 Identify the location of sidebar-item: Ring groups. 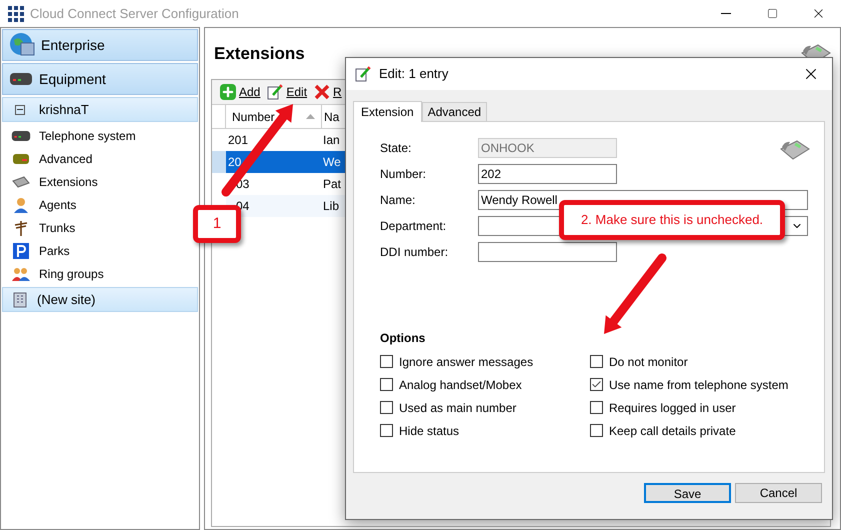
(53, 273).